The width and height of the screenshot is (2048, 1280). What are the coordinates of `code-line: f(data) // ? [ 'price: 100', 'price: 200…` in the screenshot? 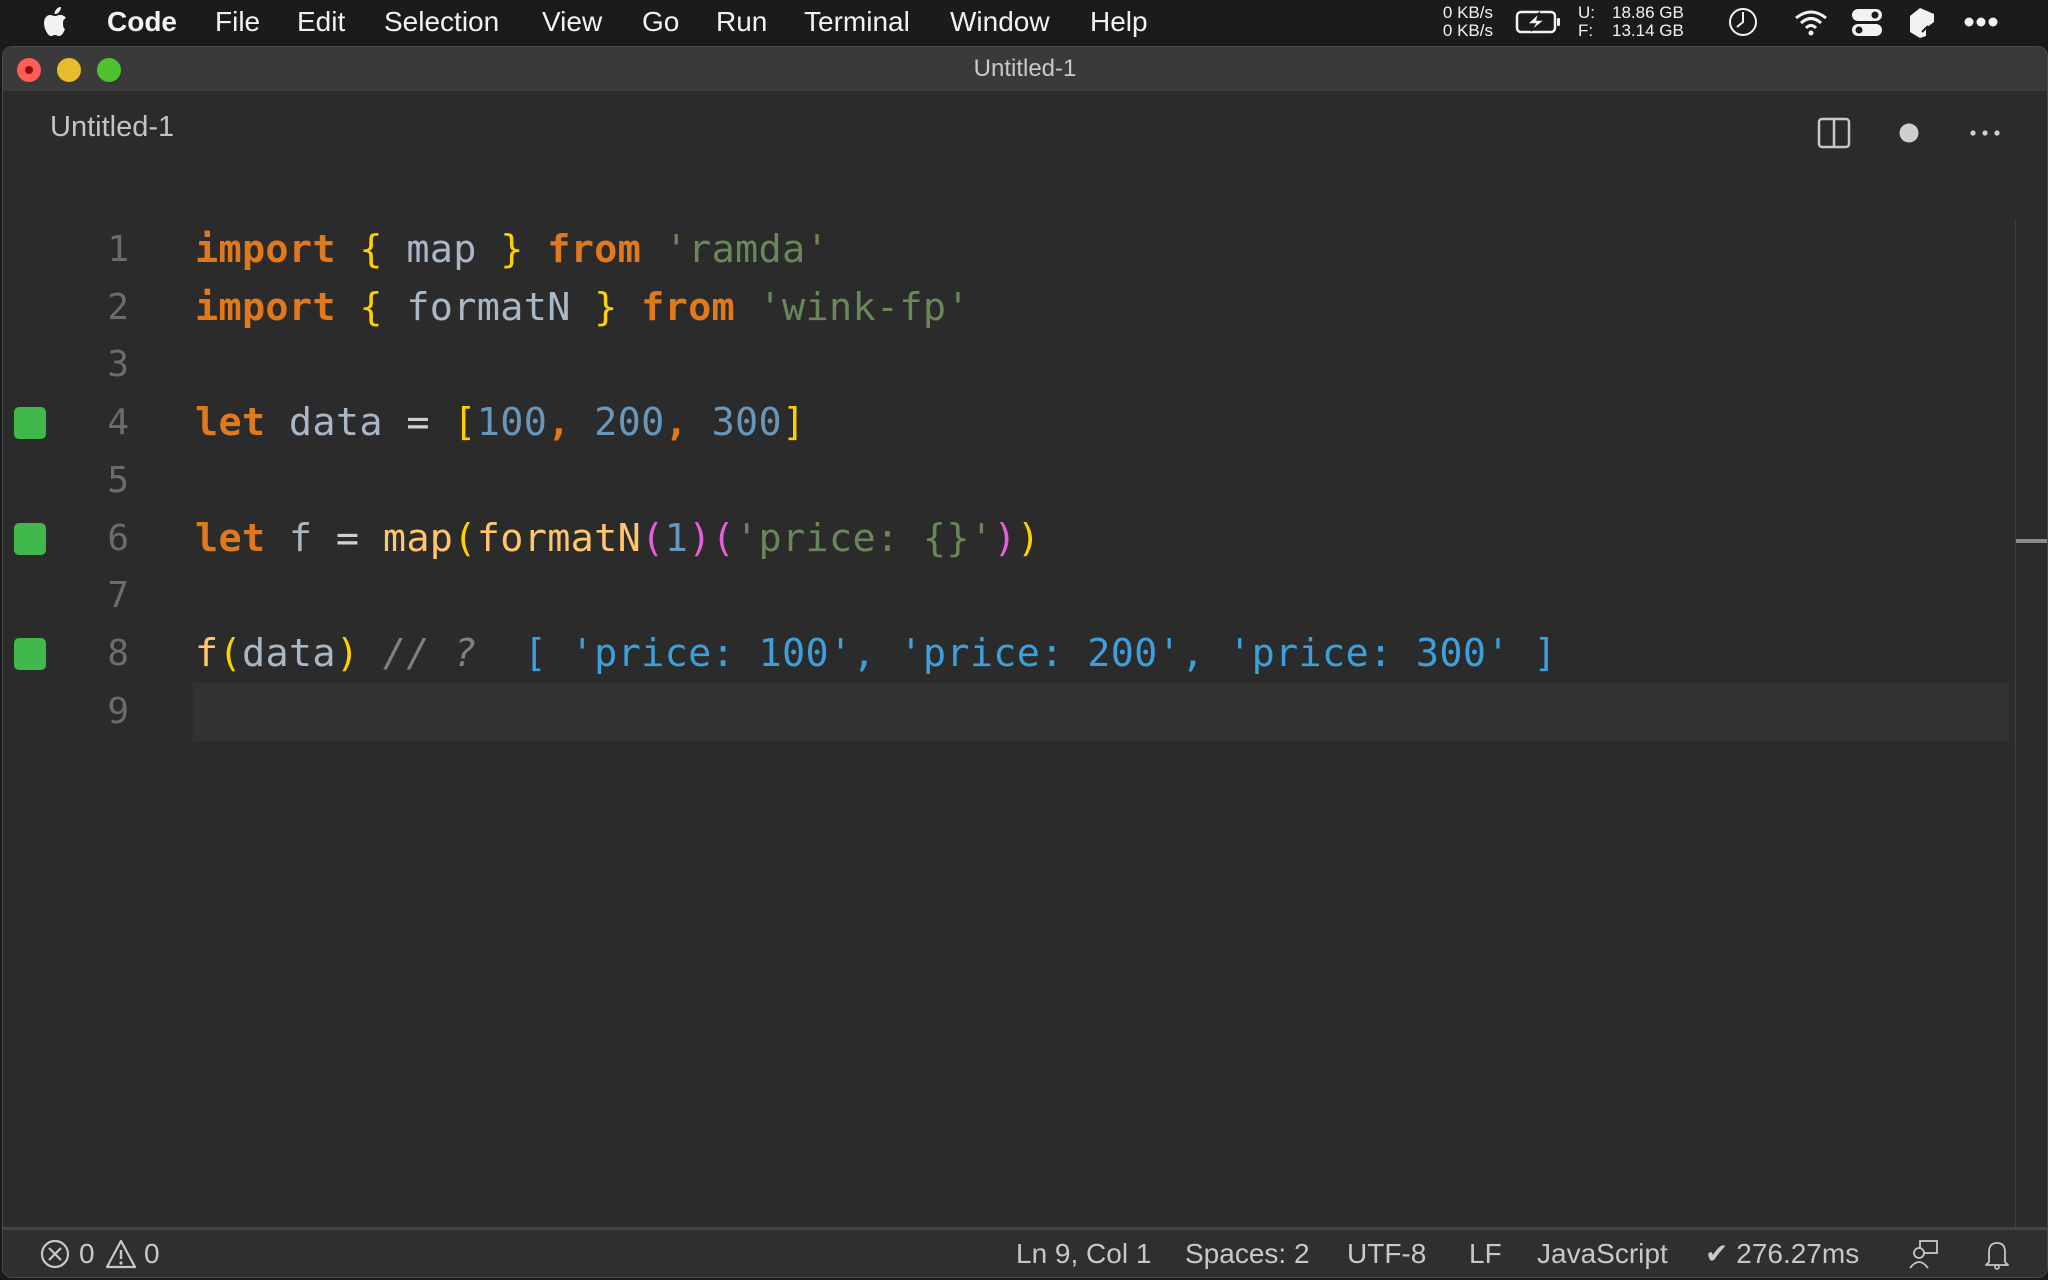 It's located at (876, 654).